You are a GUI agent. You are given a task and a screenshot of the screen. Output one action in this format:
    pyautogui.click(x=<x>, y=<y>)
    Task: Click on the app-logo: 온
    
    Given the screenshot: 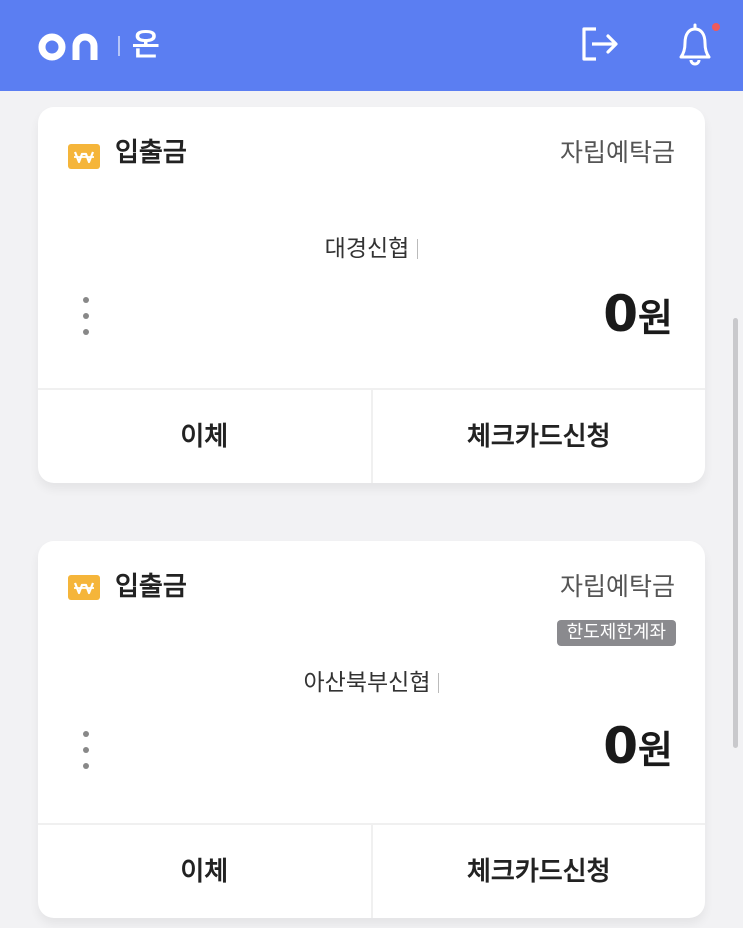 What is the action you would take?
    pyautogui.click(x=99, y=46)
    